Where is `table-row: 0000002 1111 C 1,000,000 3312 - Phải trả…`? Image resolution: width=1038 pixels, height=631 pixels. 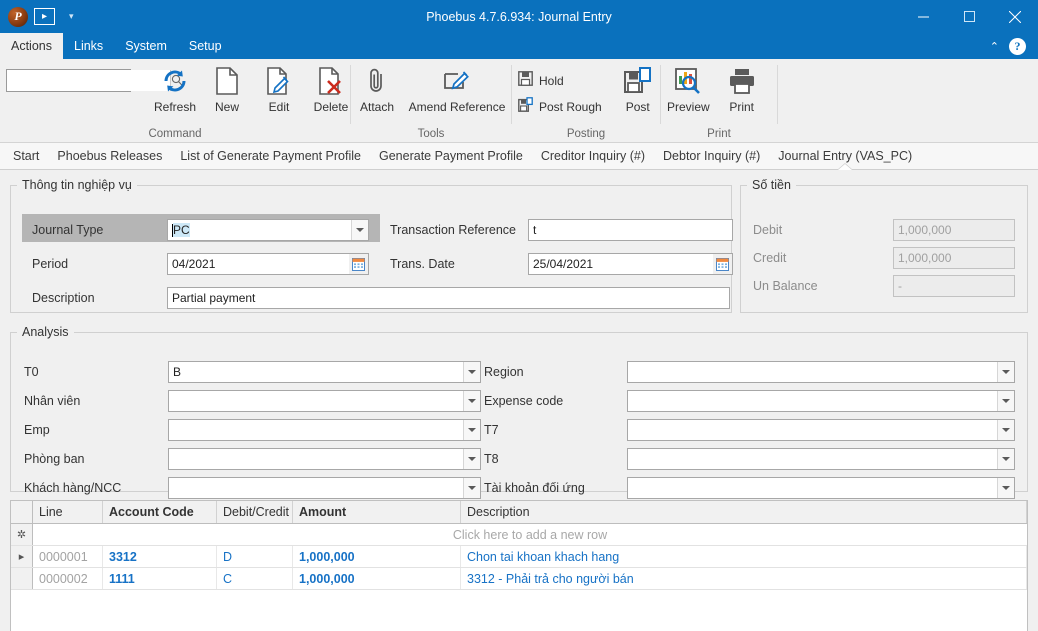
table-row: 0000002 1111 C 1,000,000 3312 - Phải trả… is located at coordinates (519, 579).